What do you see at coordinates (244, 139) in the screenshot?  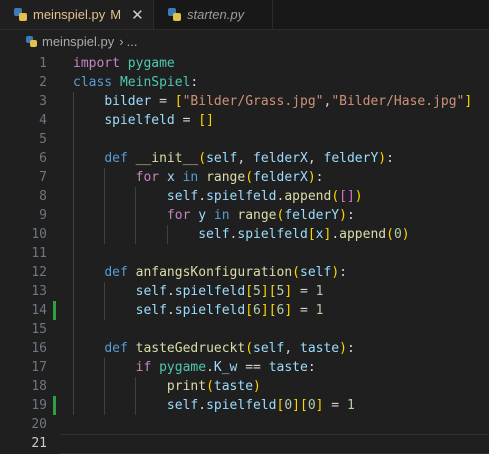 I see `code-line: 5` at bounding box center [244, 139].